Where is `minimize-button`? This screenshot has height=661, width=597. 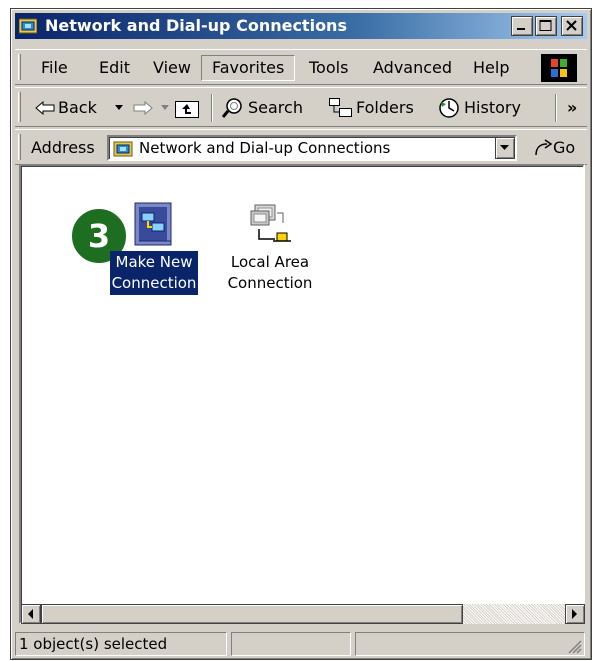 minimize-button is located at coordinates (522, 26).